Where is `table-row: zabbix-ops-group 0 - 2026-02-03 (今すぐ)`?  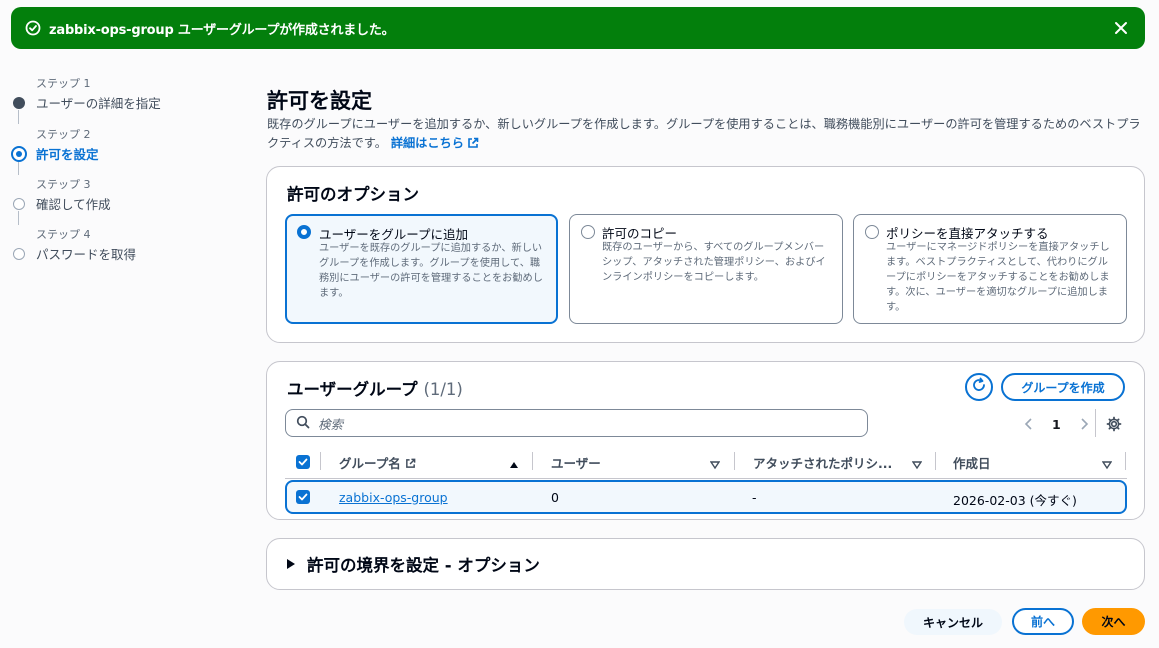 table-row: zabbix-ops-group 0 - 2026-02-03 (今すぐ) is located at coordinates (706, 497).